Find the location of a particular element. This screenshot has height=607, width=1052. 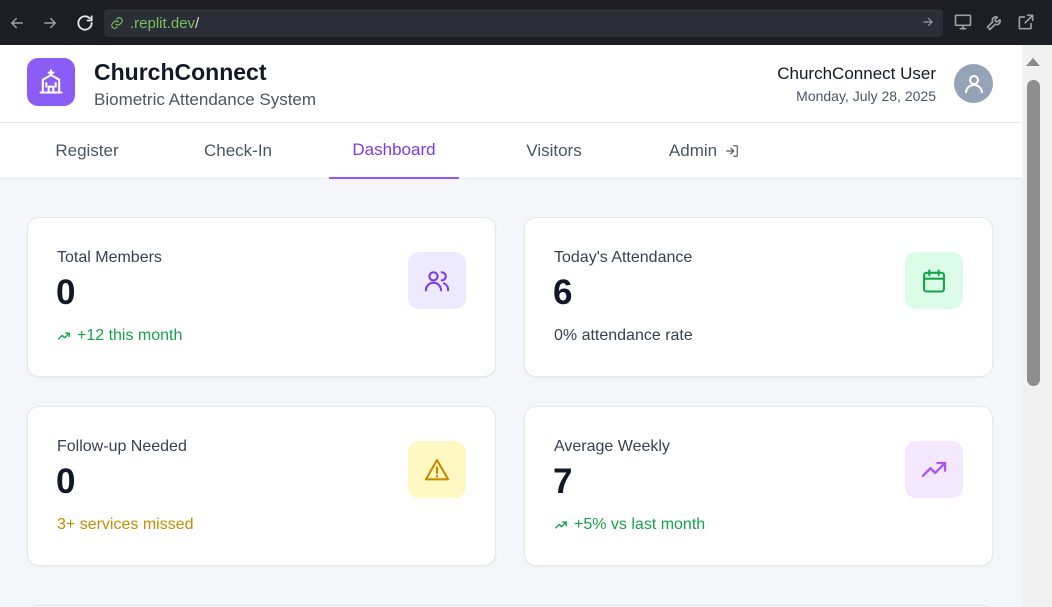

tab-visitors: Visitors is located at coordinates (554, 151).